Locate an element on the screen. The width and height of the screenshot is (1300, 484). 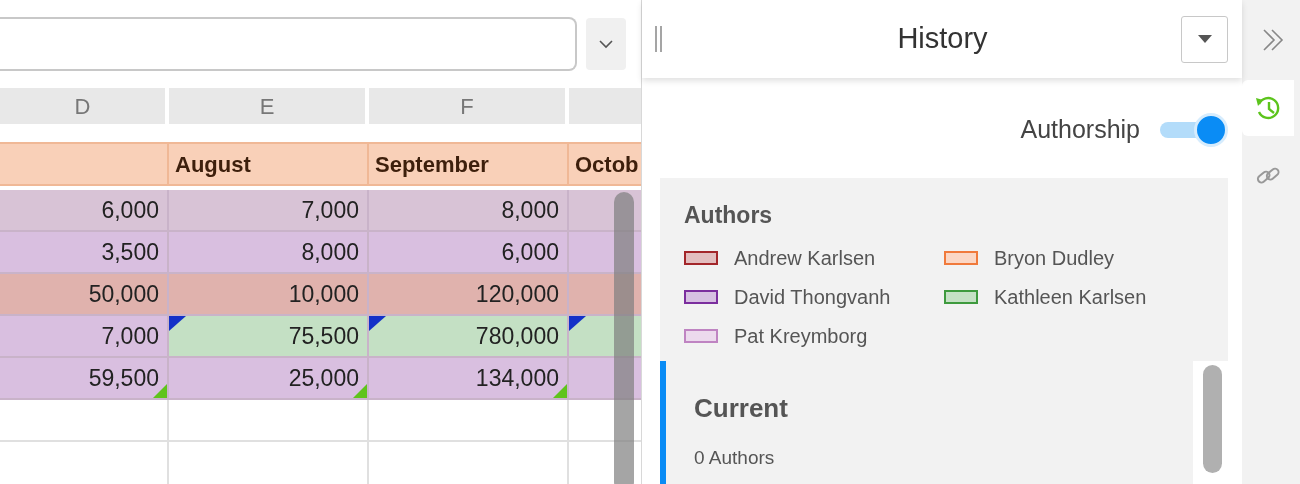
author-name: Bryon Dudley is located at coordinates (1054, 258).